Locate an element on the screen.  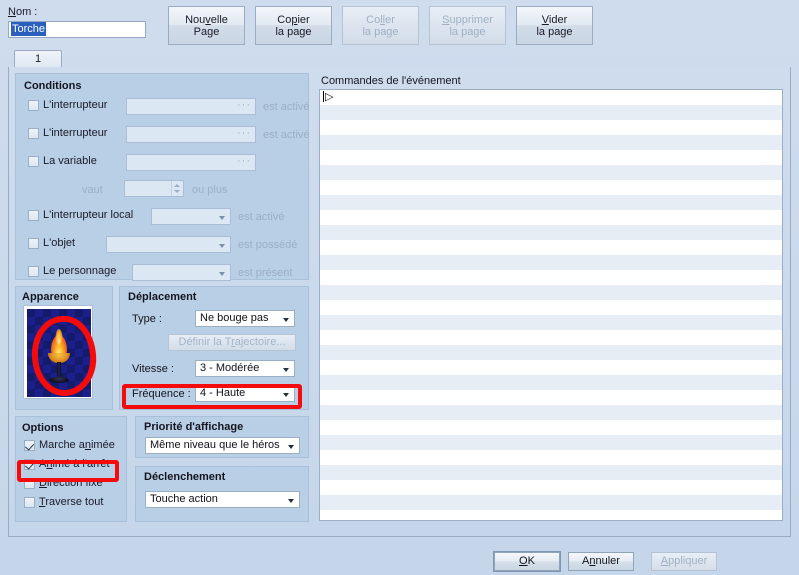
condition-actor-suffix: est présent is located at coordinates (265, 273).